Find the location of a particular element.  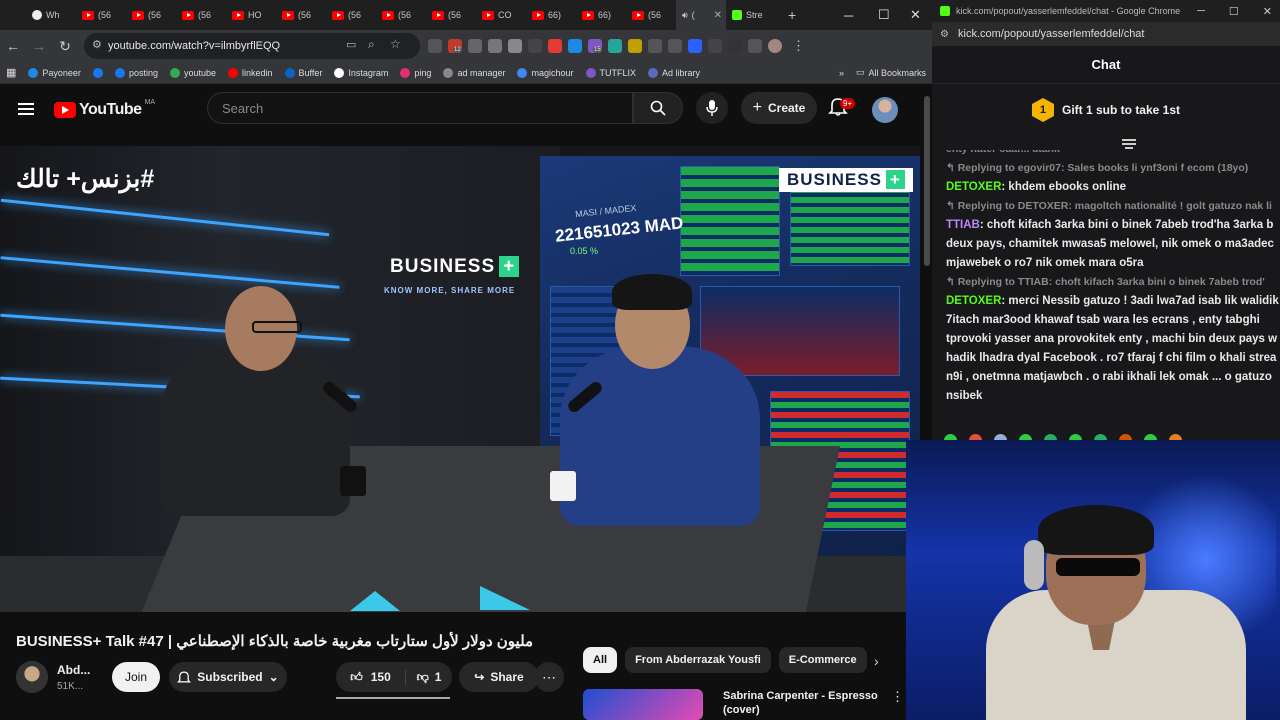

reload-icon: ↻ is located at coordinates (65, 46).